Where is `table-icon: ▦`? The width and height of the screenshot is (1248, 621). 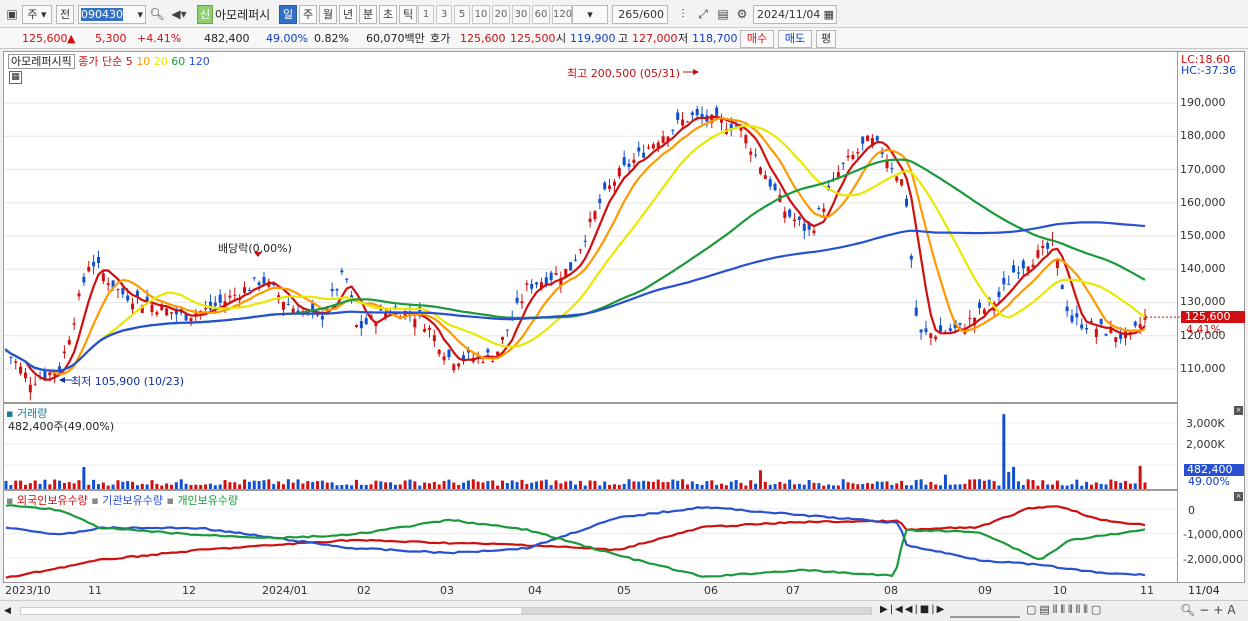 table-icon: ▦ is located at coordinates (15, 77).